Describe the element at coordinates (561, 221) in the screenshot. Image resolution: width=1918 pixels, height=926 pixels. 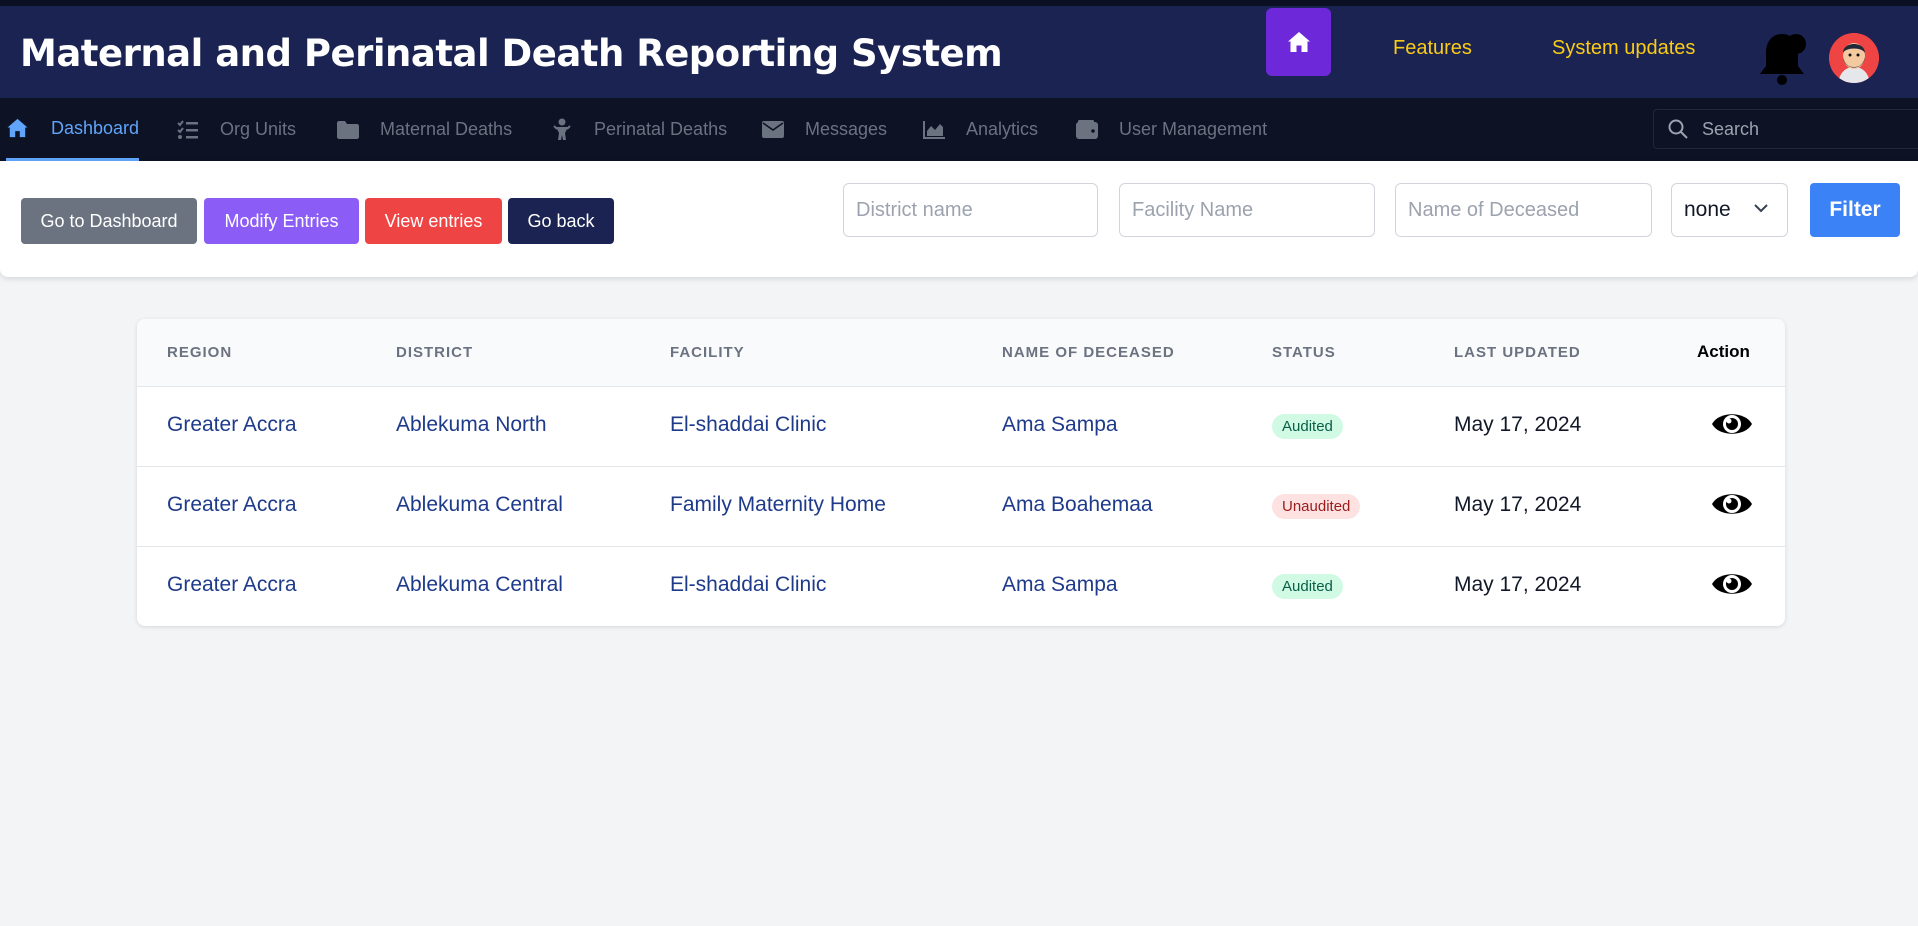
I see `go-back-button: Go back` at that location.